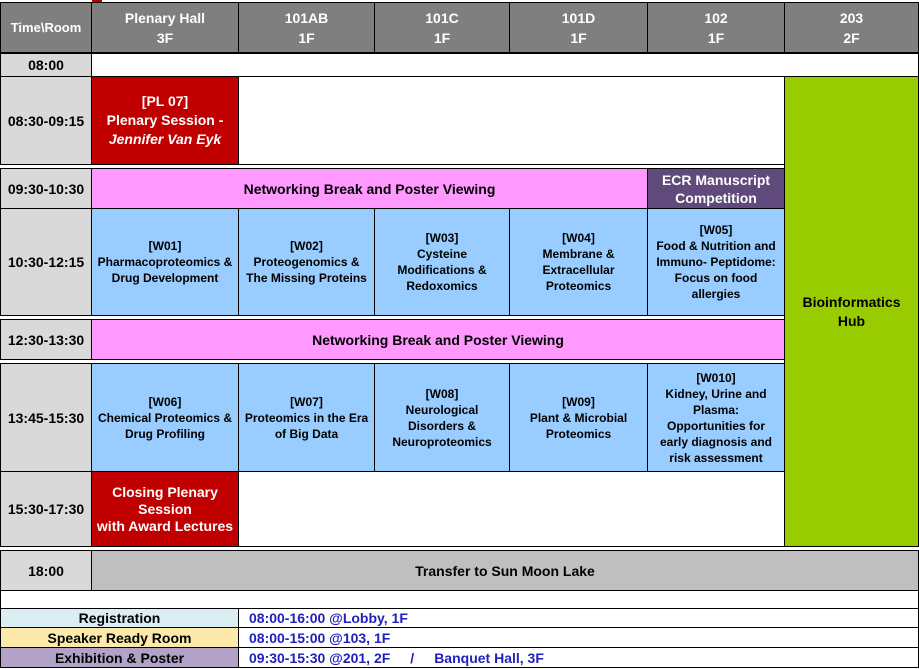 This screenshot has width=919, height=669. I want to click on session-line: Bioinformatics, so click(851, 301).